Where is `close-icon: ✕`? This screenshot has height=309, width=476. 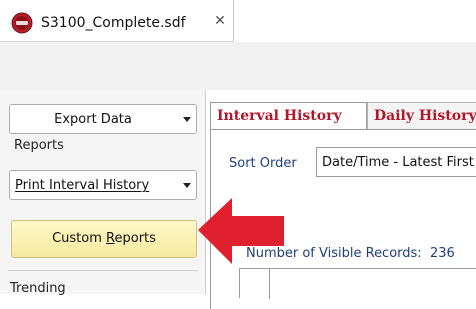 close-icon: ✕ is located at coordinates (220, 21).